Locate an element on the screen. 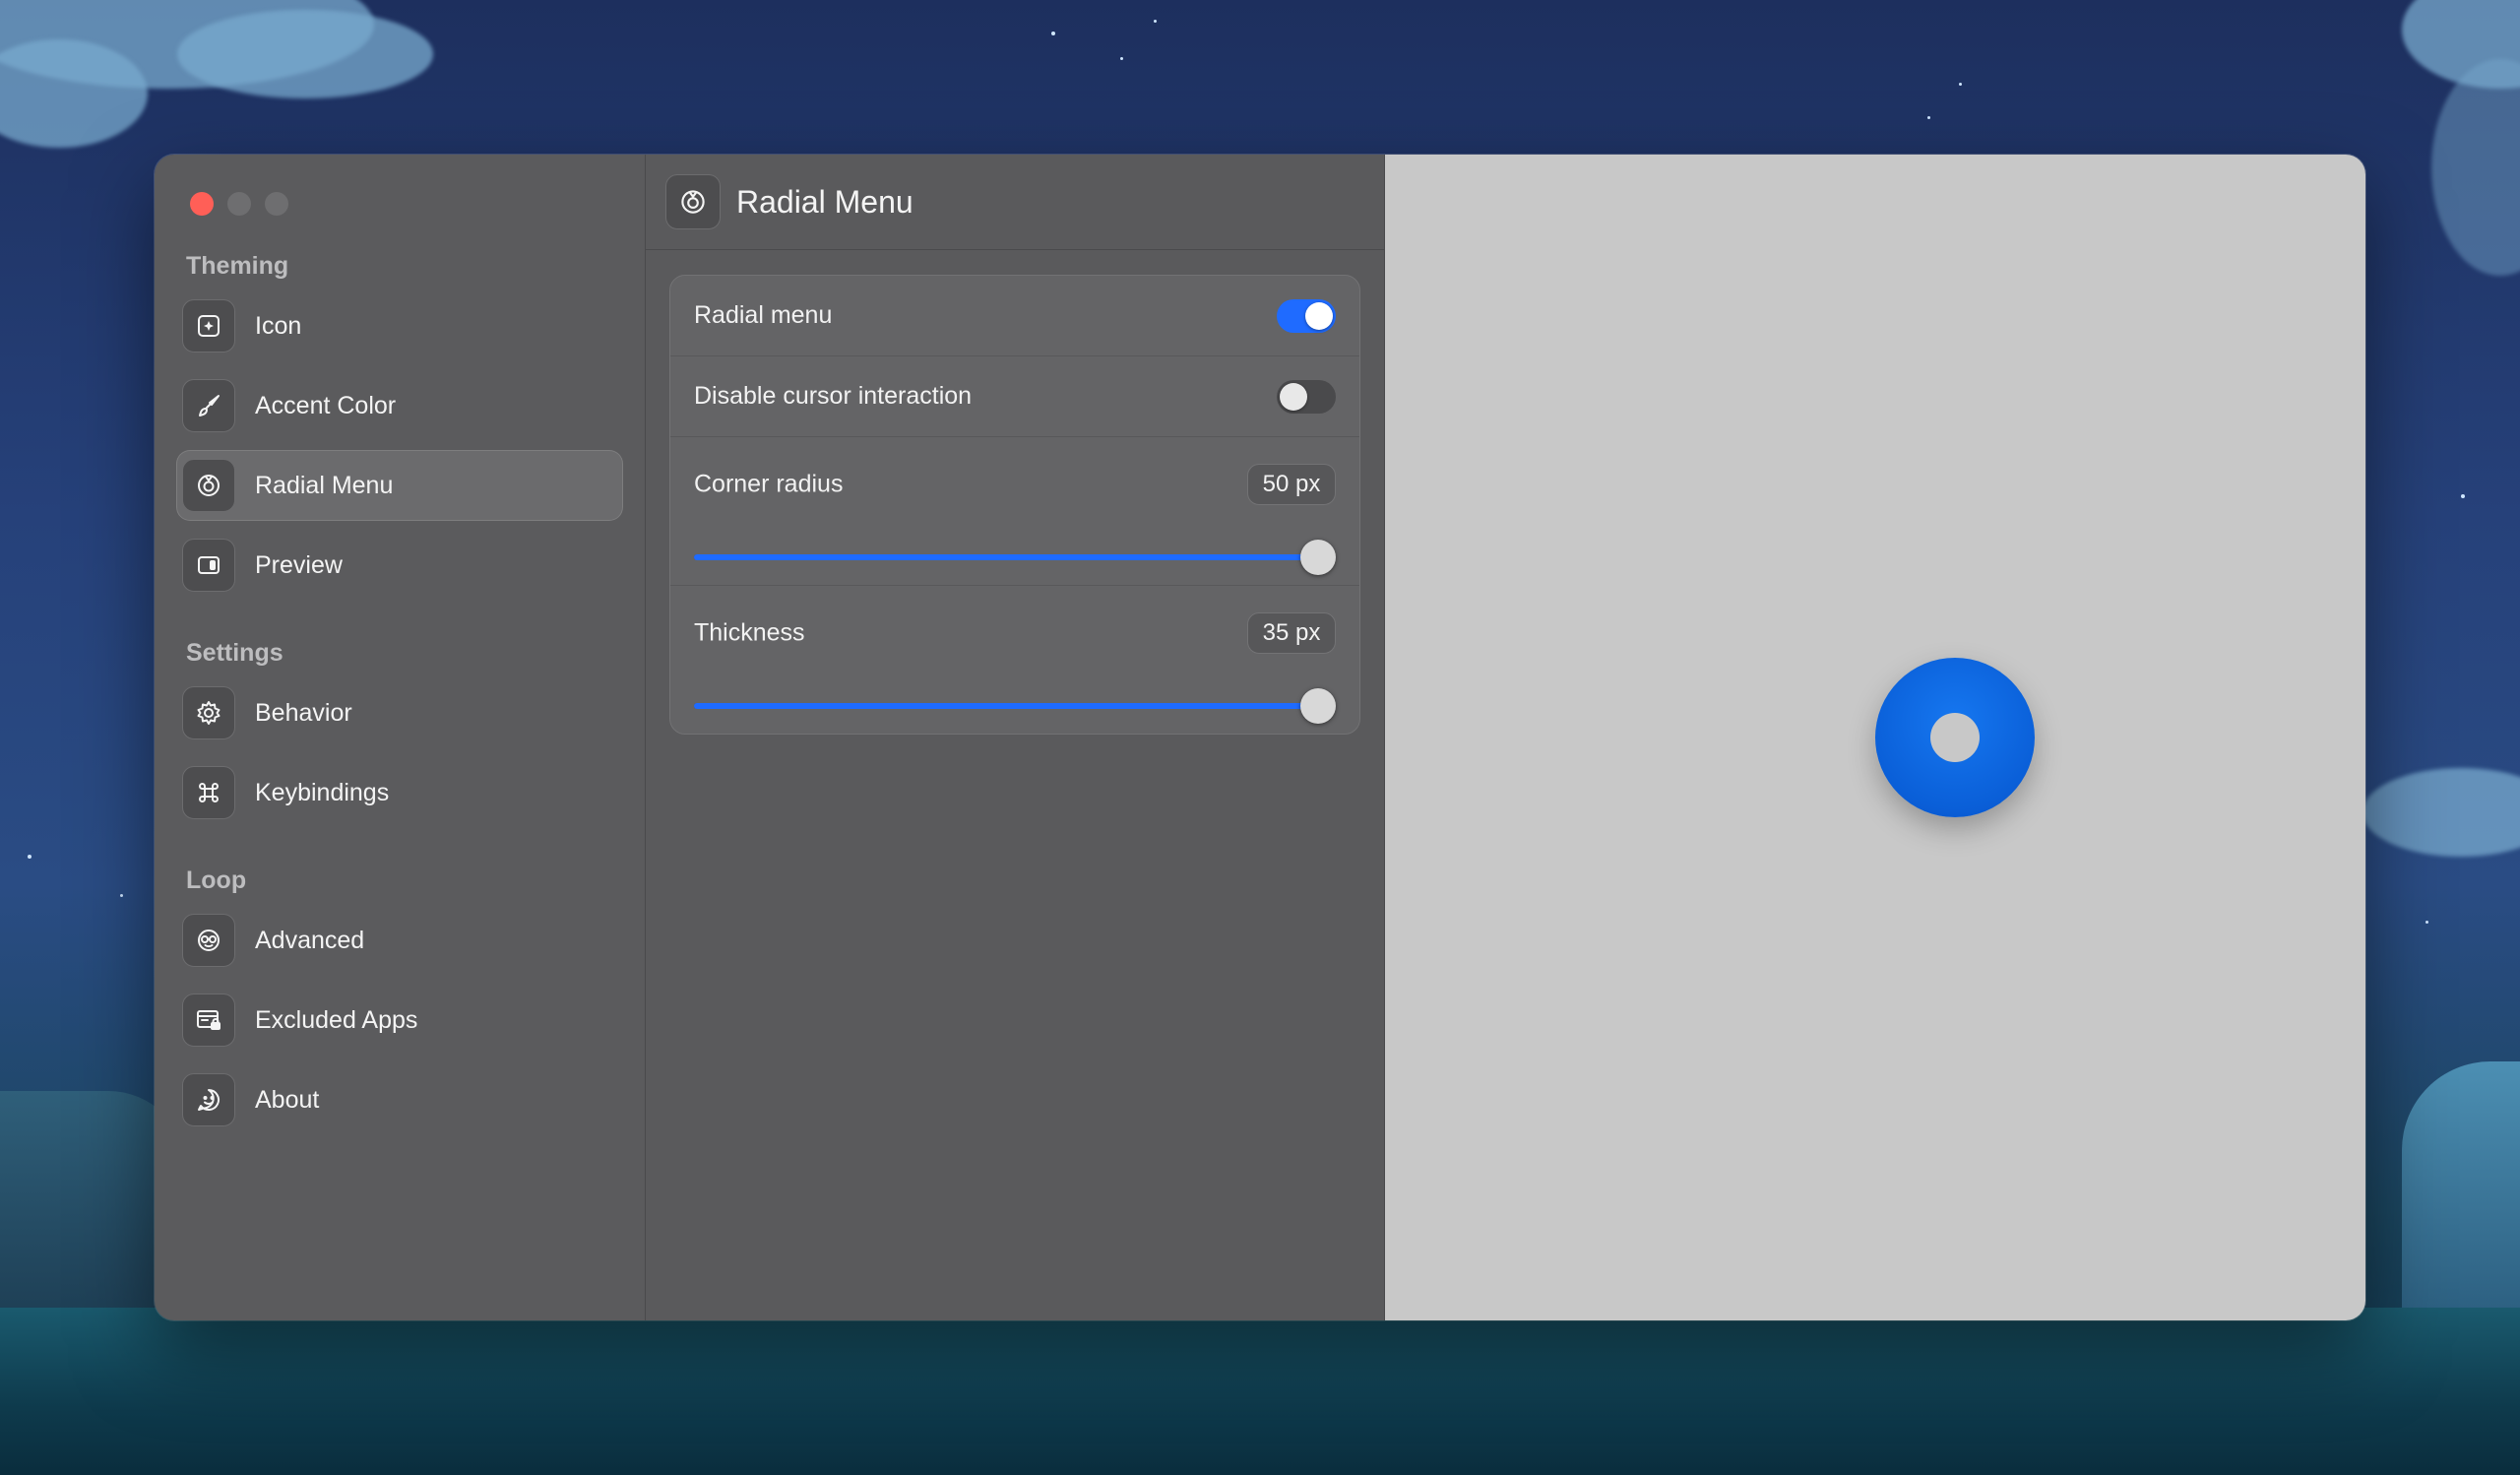 This screenshot has width=2520, height=1475. sidebar-item-label: Advanced is located at coordinates (310, 940).